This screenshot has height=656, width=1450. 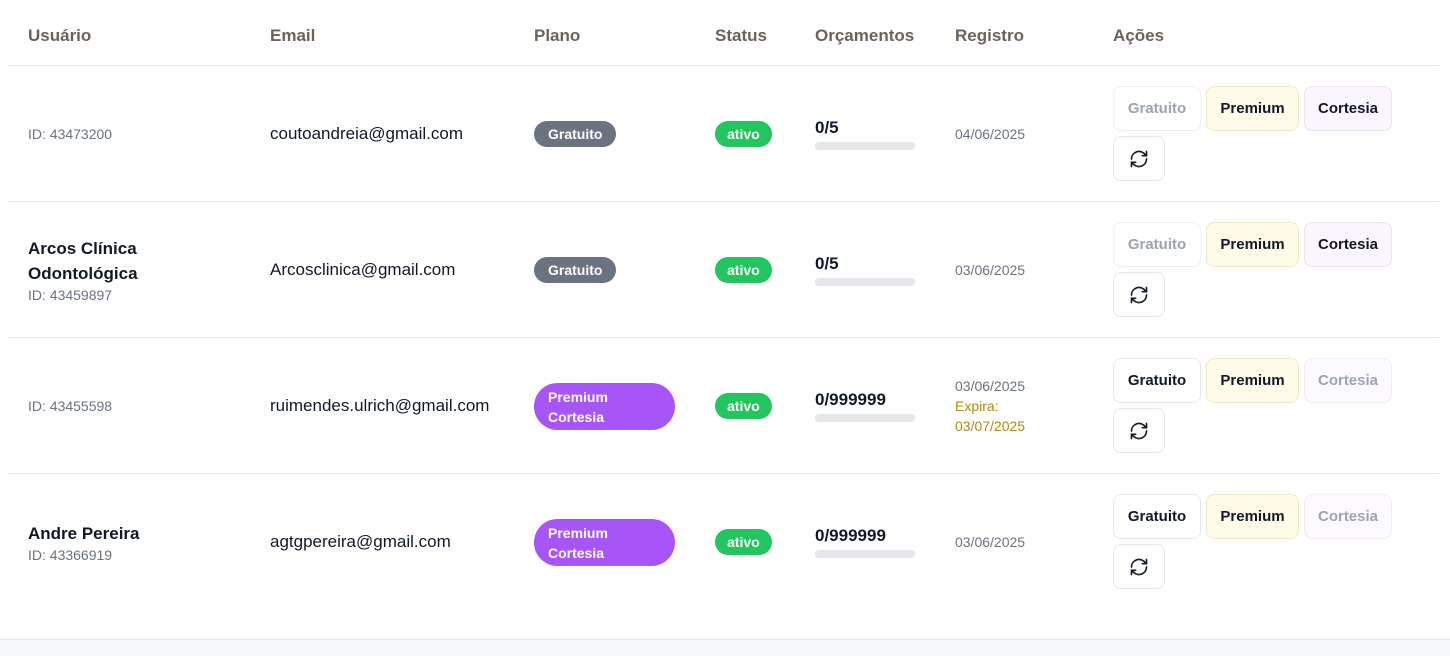 What do you see at coordinates (990, 425) in the screenshot?
I see `expiry-date: 03/07/2025` at bounding box center [990, 425].